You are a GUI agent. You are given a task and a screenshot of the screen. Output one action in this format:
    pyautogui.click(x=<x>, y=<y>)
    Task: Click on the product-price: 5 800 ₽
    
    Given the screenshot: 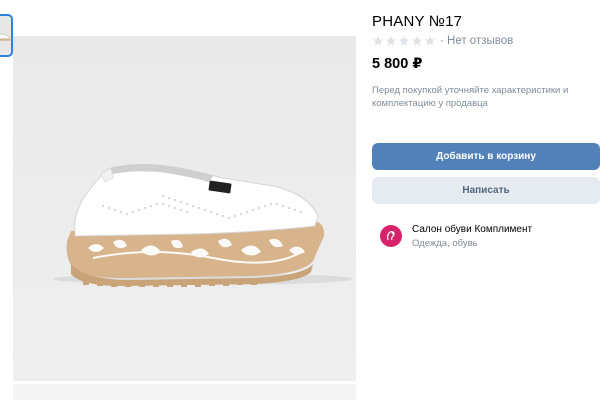 What is the action you would take?
    pyautogui.click(x=397, y=64)
    